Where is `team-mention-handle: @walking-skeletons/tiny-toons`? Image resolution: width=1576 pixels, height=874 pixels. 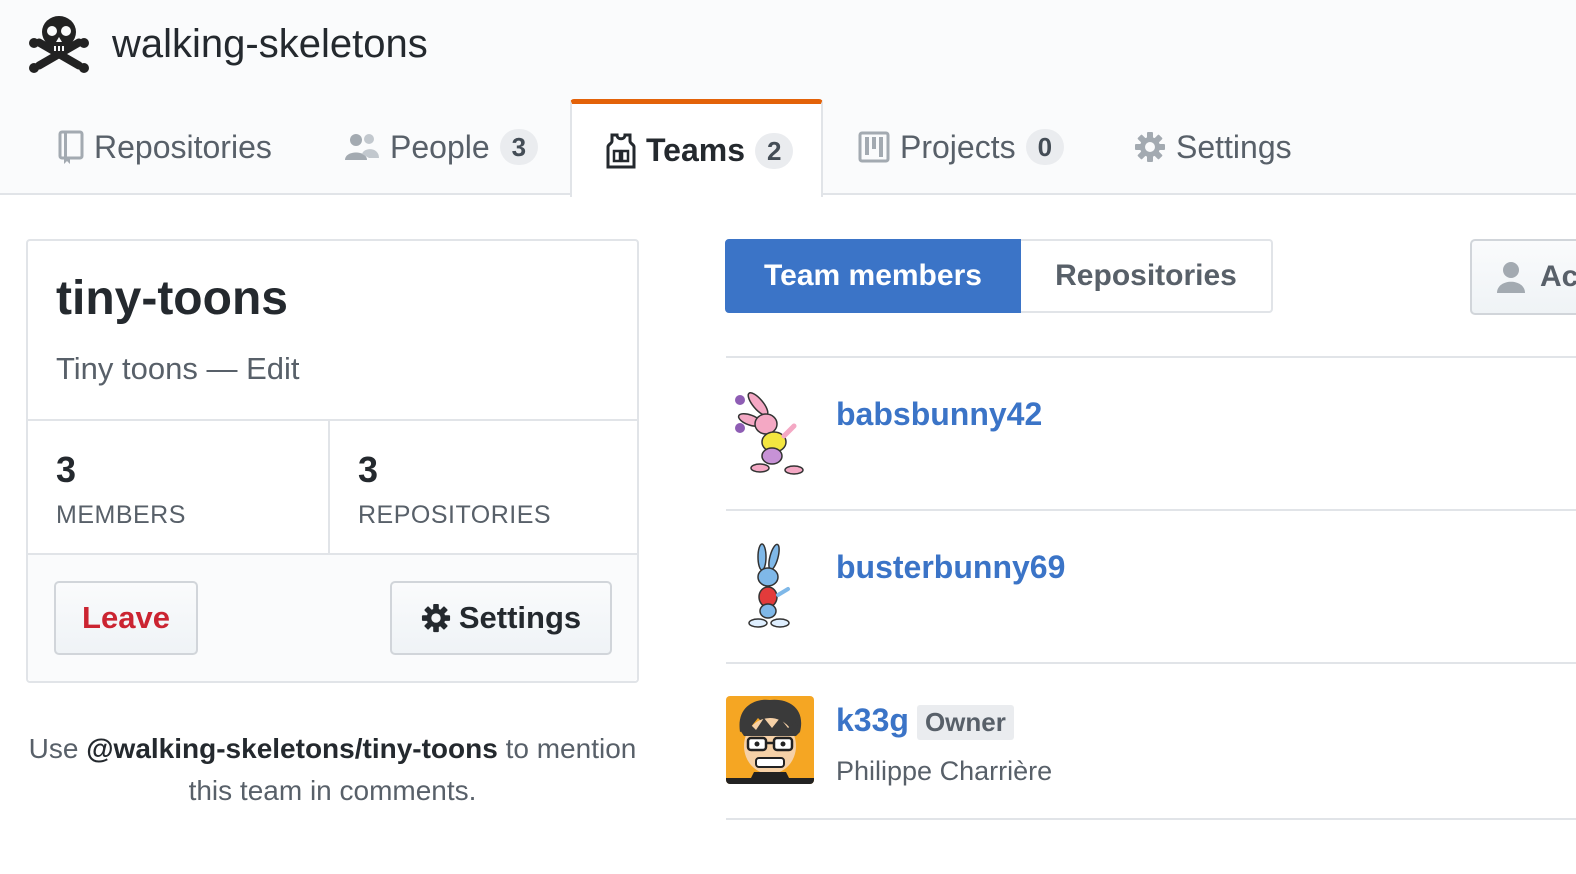
team-mention-handle: @walking-skeletons/tiny-toons is located at coordinates (292, 748).